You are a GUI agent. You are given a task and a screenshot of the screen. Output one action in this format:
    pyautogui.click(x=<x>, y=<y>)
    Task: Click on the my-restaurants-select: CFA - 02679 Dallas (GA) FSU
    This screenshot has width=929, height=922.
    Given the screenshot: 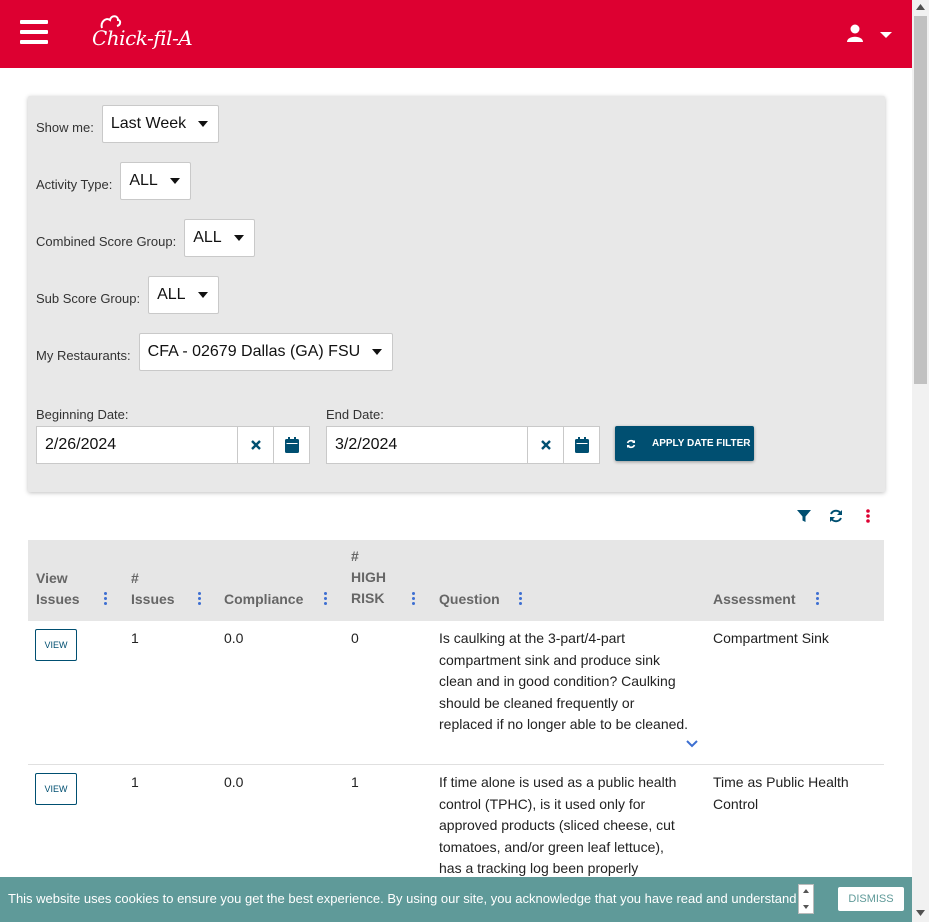 What is the action you would take?
    pyautogui.click(x=266, y=352)
    